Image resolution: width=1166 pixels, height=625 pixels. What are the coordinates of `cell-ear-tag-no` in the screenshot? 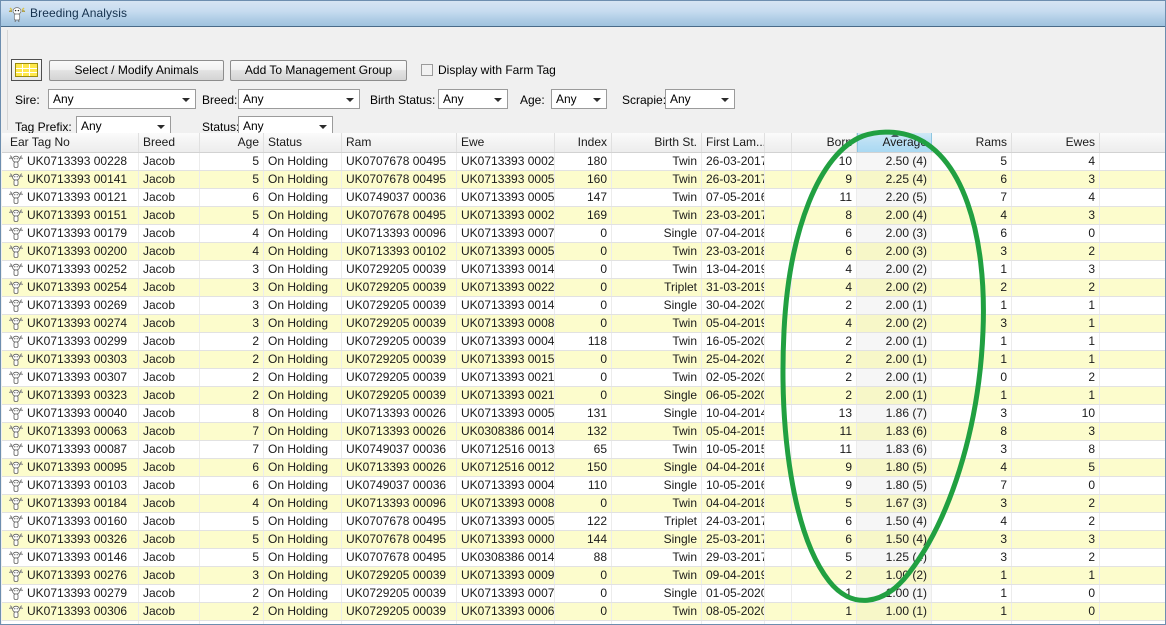 It's located at (72, 622).